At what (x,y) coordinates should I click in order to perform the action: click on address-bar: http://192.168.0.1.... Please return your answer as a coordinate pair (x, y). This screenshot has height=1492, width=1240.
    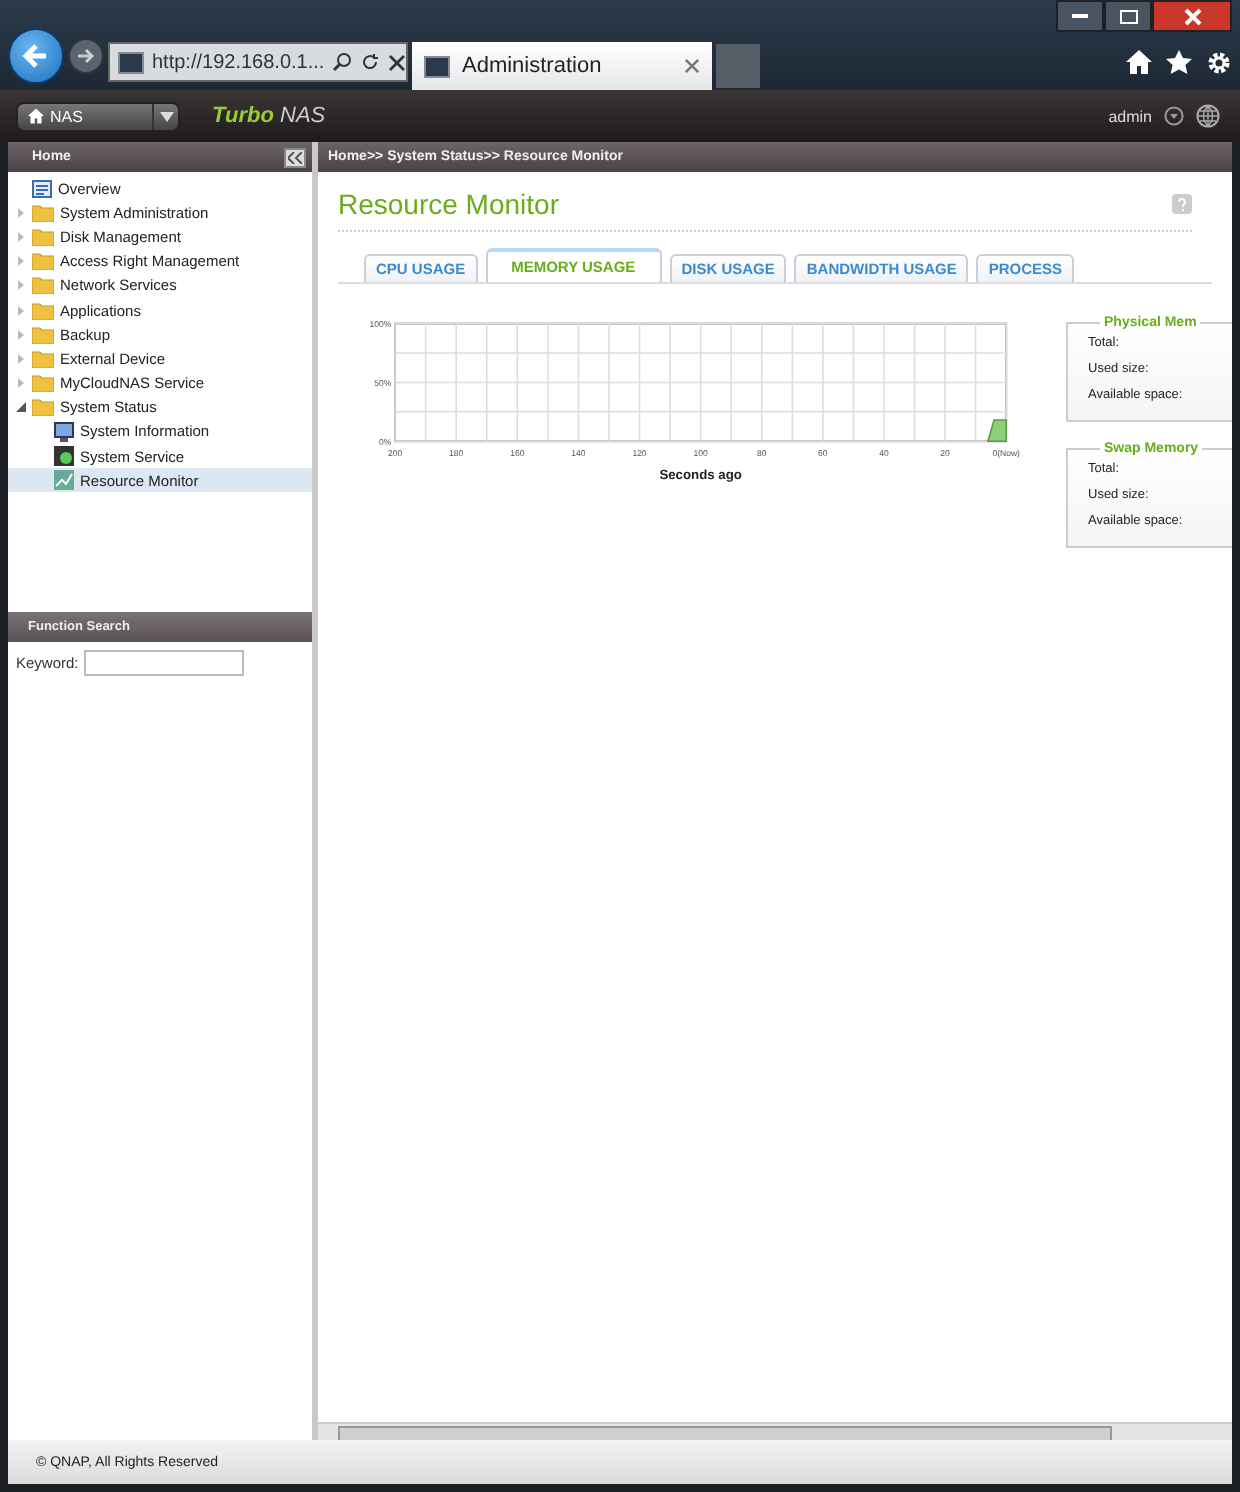
    Looking at the image, I should click on (258, 62).